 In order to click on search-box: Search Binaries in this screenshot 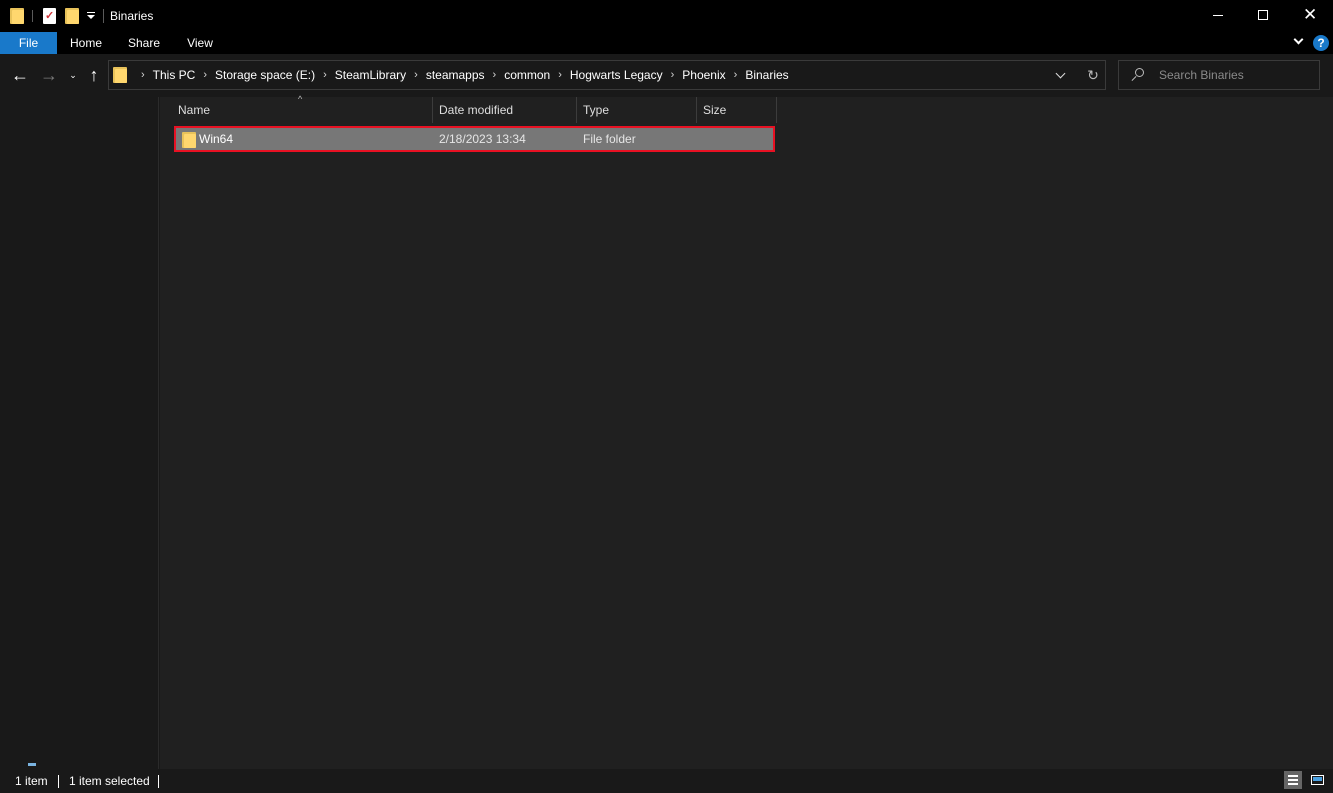, I will do `click(1219, 75)`.